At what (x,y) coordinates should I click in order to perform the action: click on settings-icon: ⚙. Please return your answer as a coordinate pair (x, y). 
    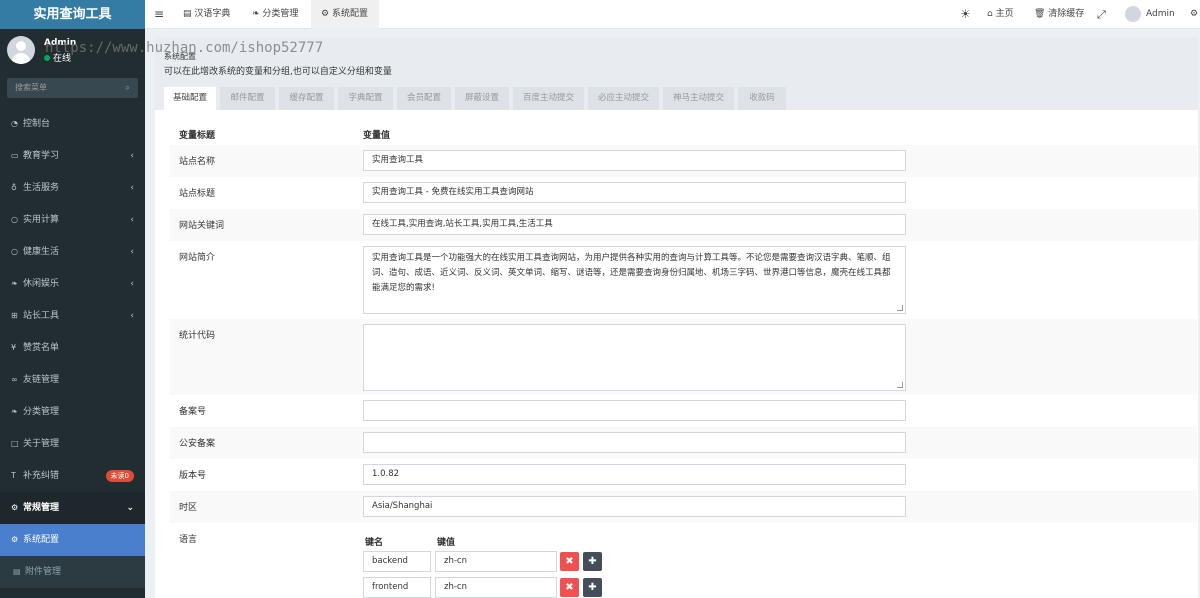
    Looking at the image, I should click on (1194, 14).